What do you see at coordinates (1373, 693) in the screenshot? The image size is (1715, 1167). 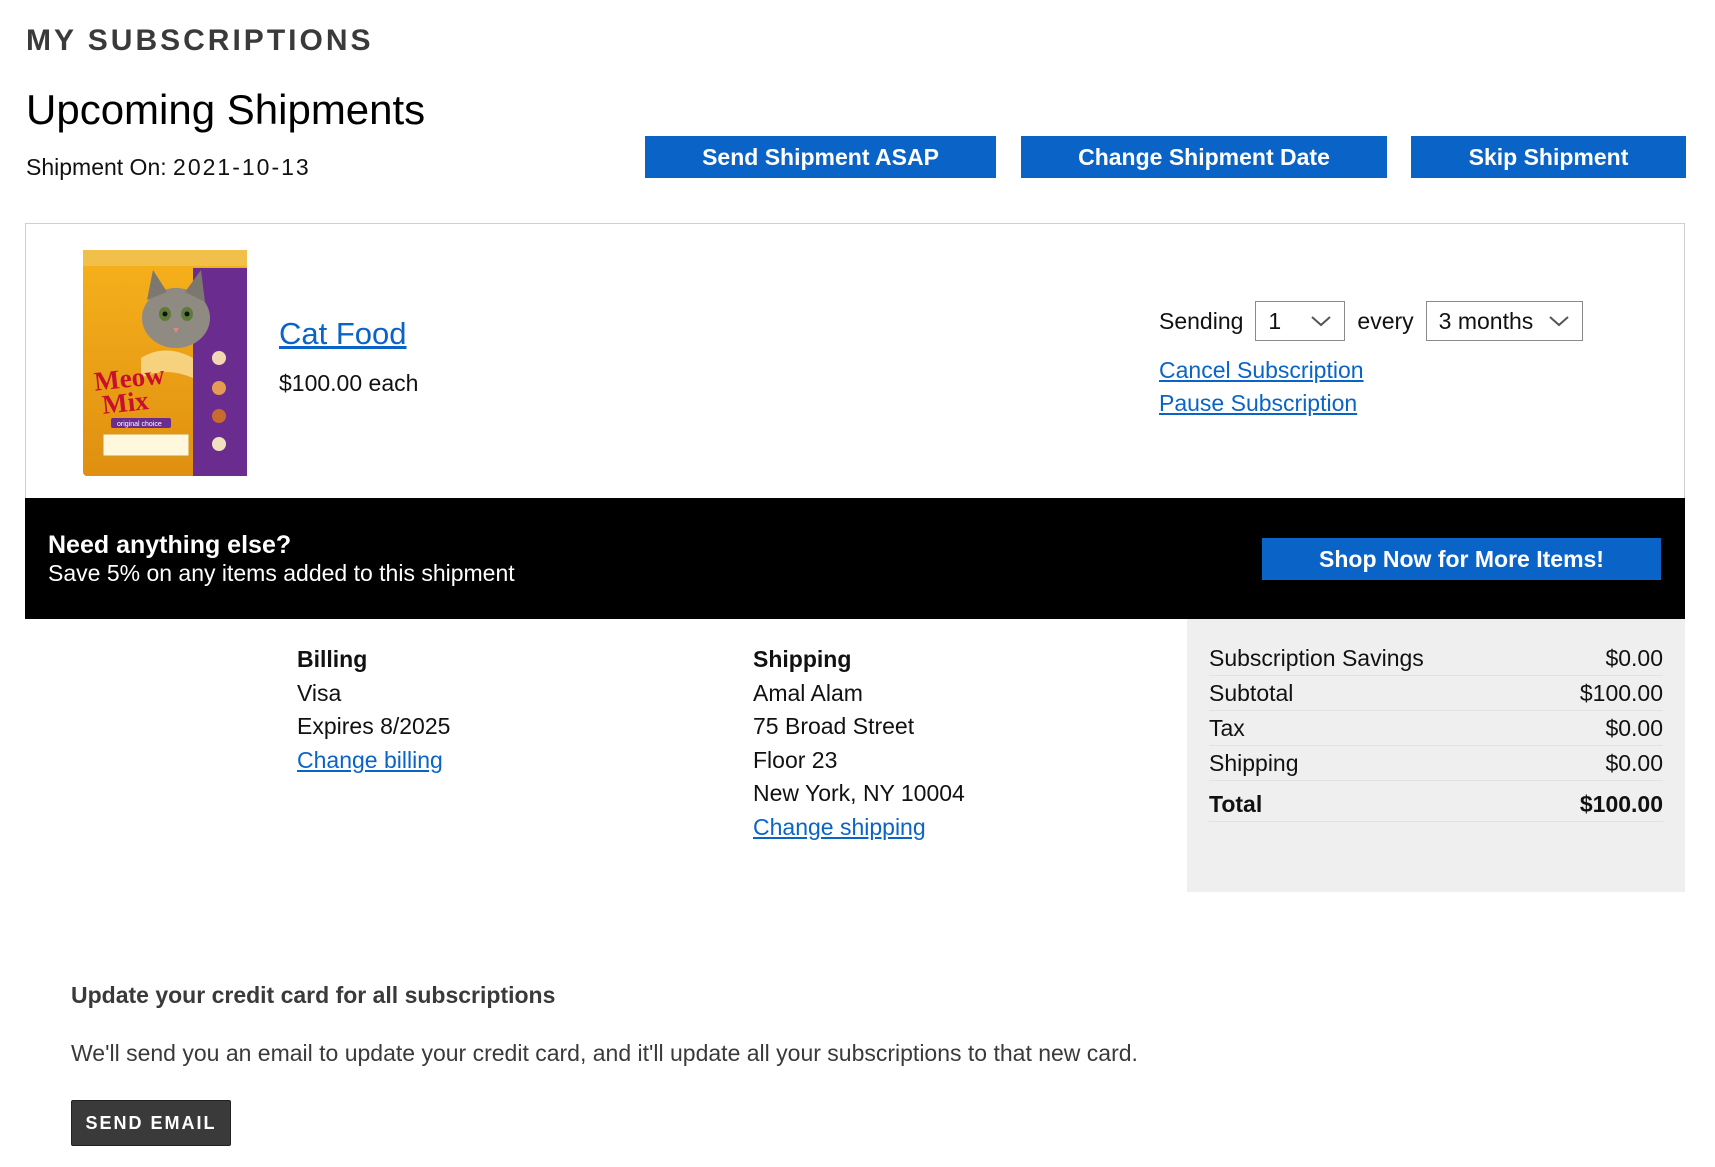 I see `totals-row-label: Subtotal` at bounding box center [1373, 693].